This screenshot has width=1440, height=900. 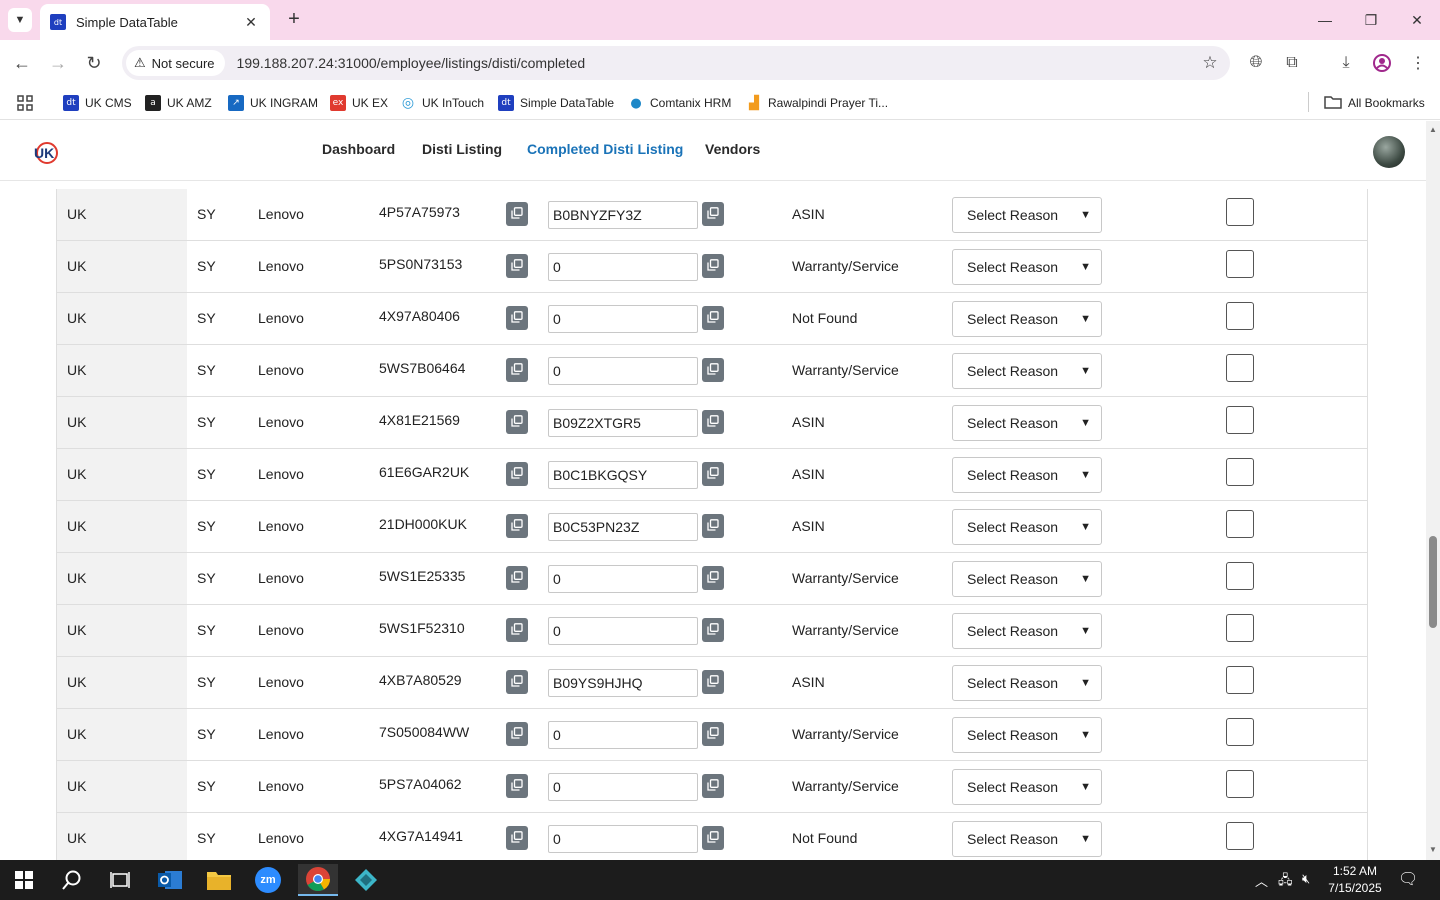 What do you see at coordinates (1292, 63) in the screenshot?
I see `extensions-icon: ⧉` at bounding box center [1292, 63].